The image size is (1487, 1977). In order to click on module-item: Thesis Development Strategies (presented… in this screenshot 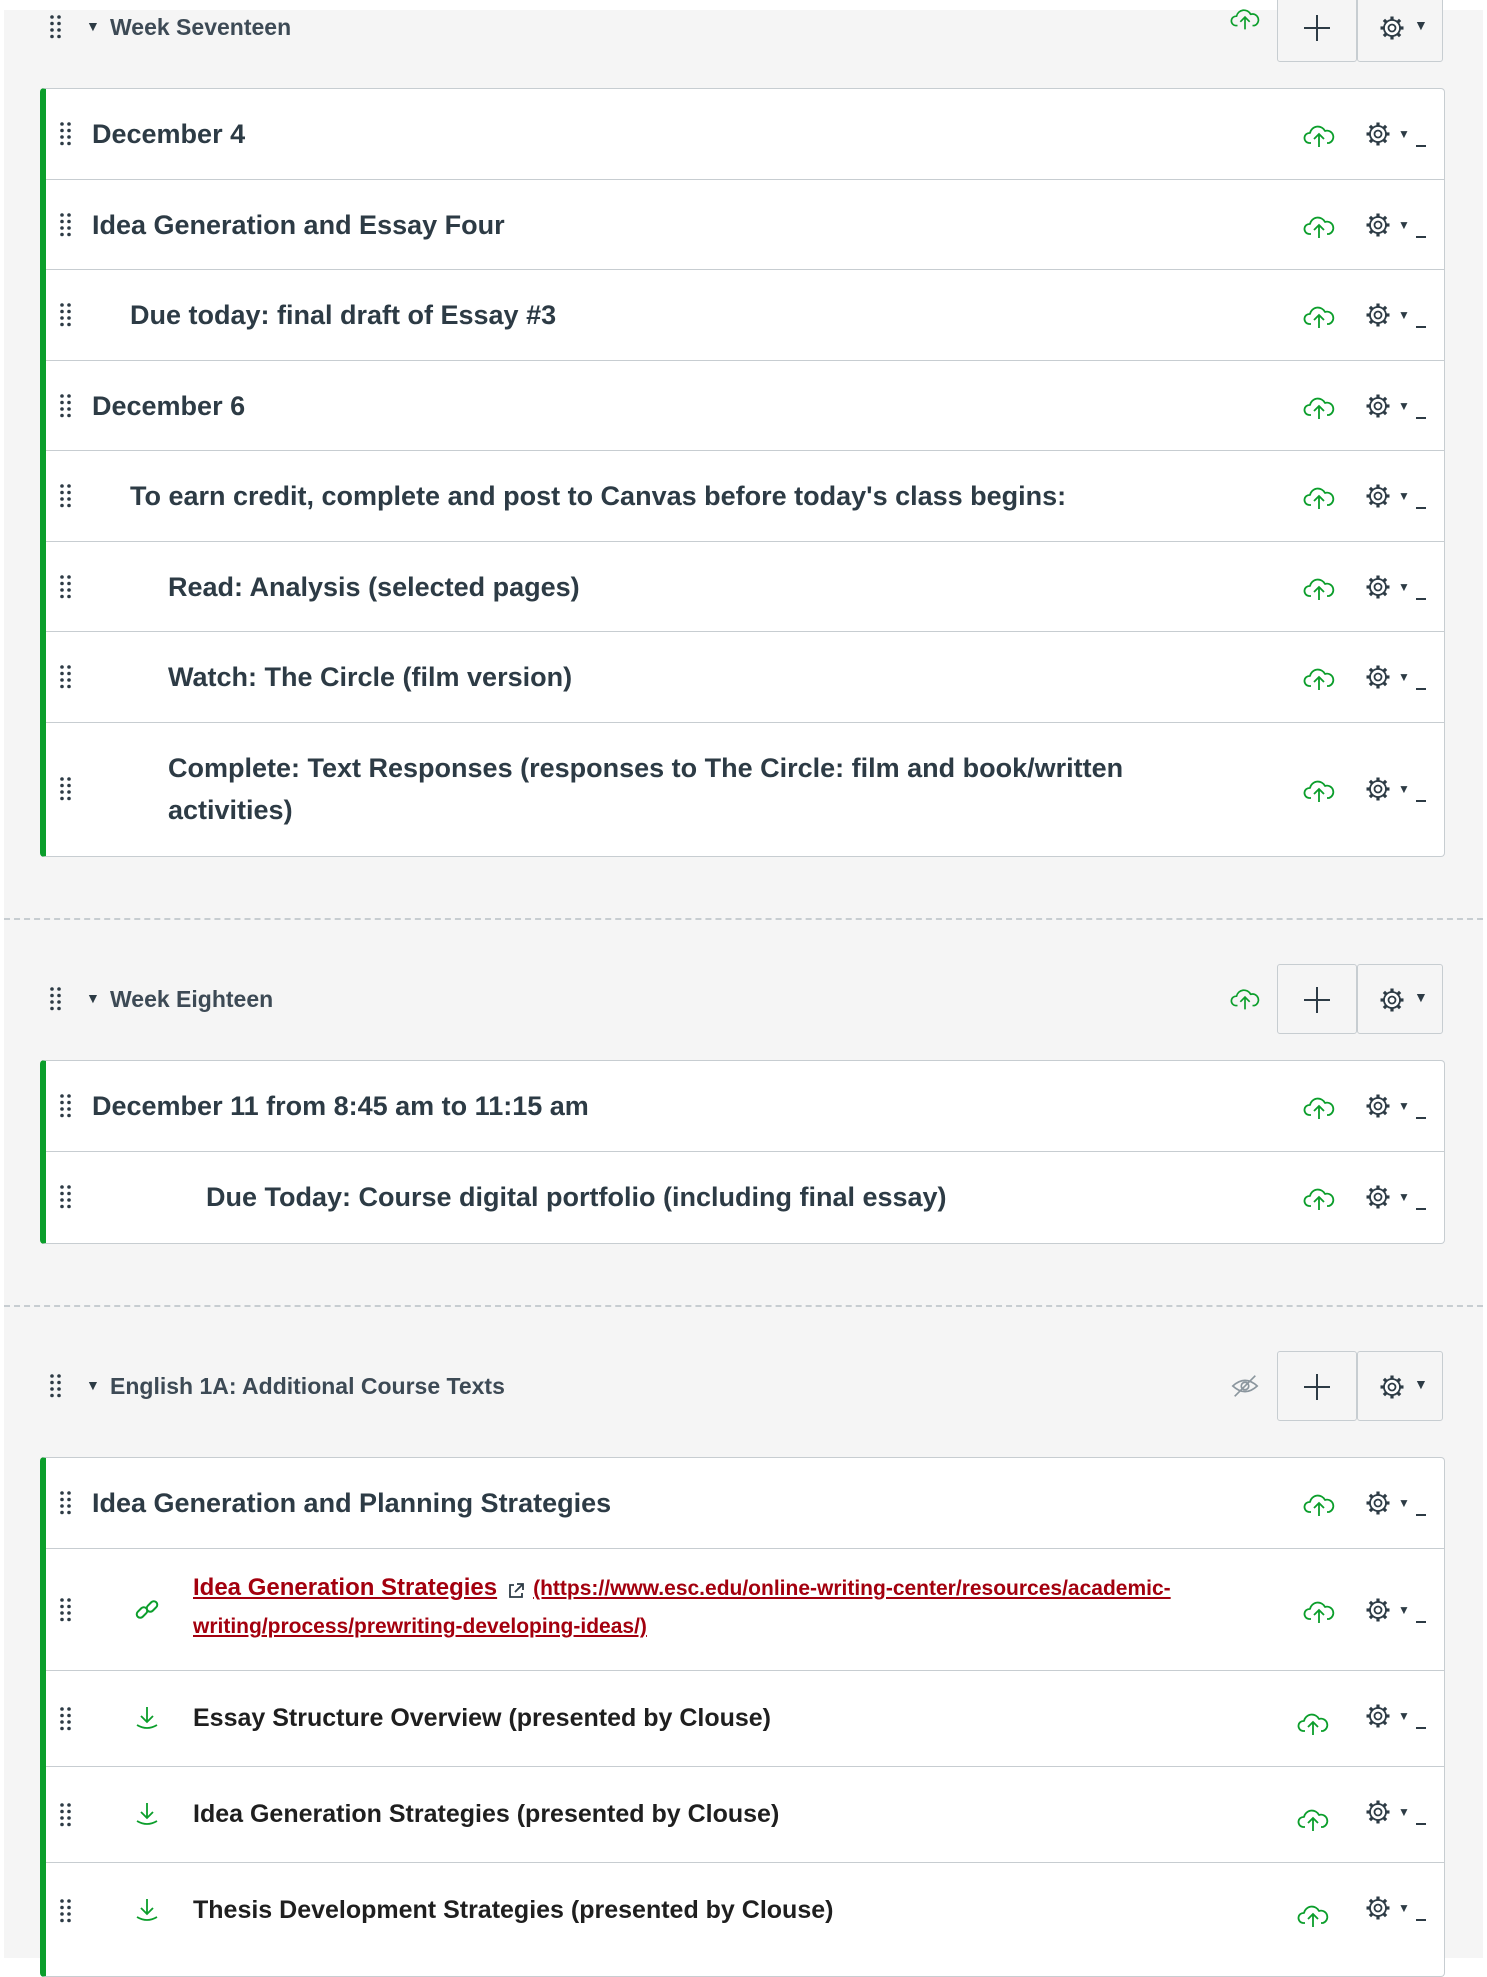, I will do `click(745, 1911)`.